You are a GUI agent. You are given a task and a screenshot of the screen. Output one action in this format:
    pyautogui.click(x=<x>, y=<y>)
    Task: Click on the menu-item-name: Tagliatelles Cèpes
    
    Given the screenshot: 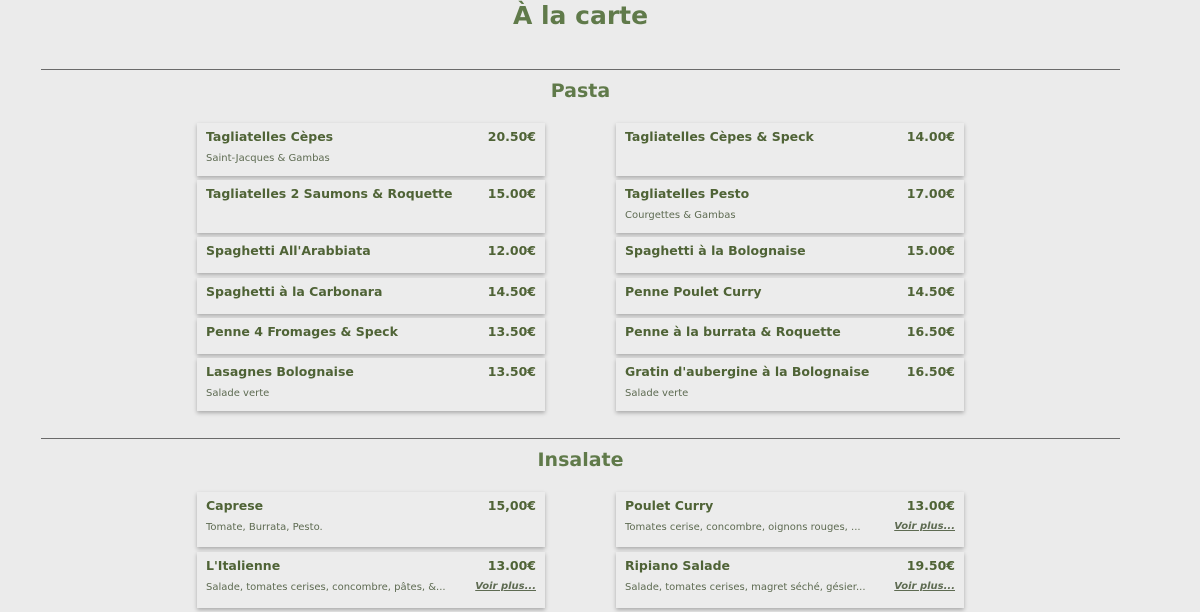 What is the action you would take?
    pyautogui.click(x=270, y=136)
    